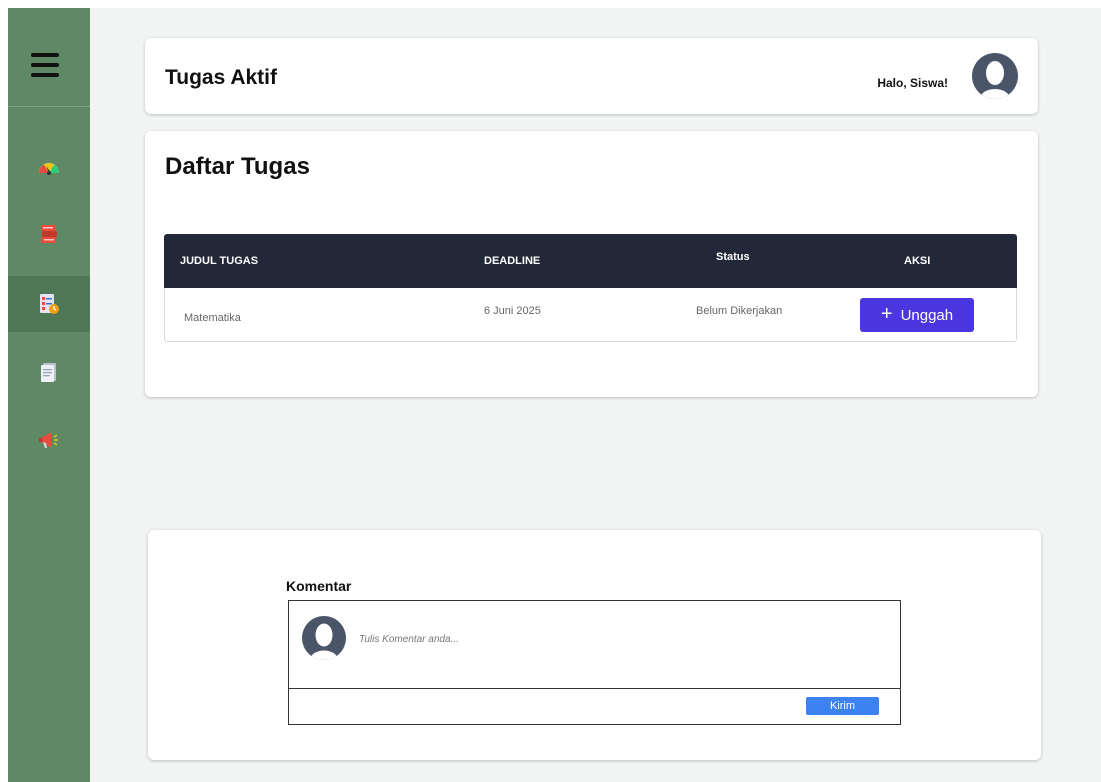 This screenshot has height=782, width=1101. I want to click on column-header-title: JUDUL TUGAS, so click(219, 261).